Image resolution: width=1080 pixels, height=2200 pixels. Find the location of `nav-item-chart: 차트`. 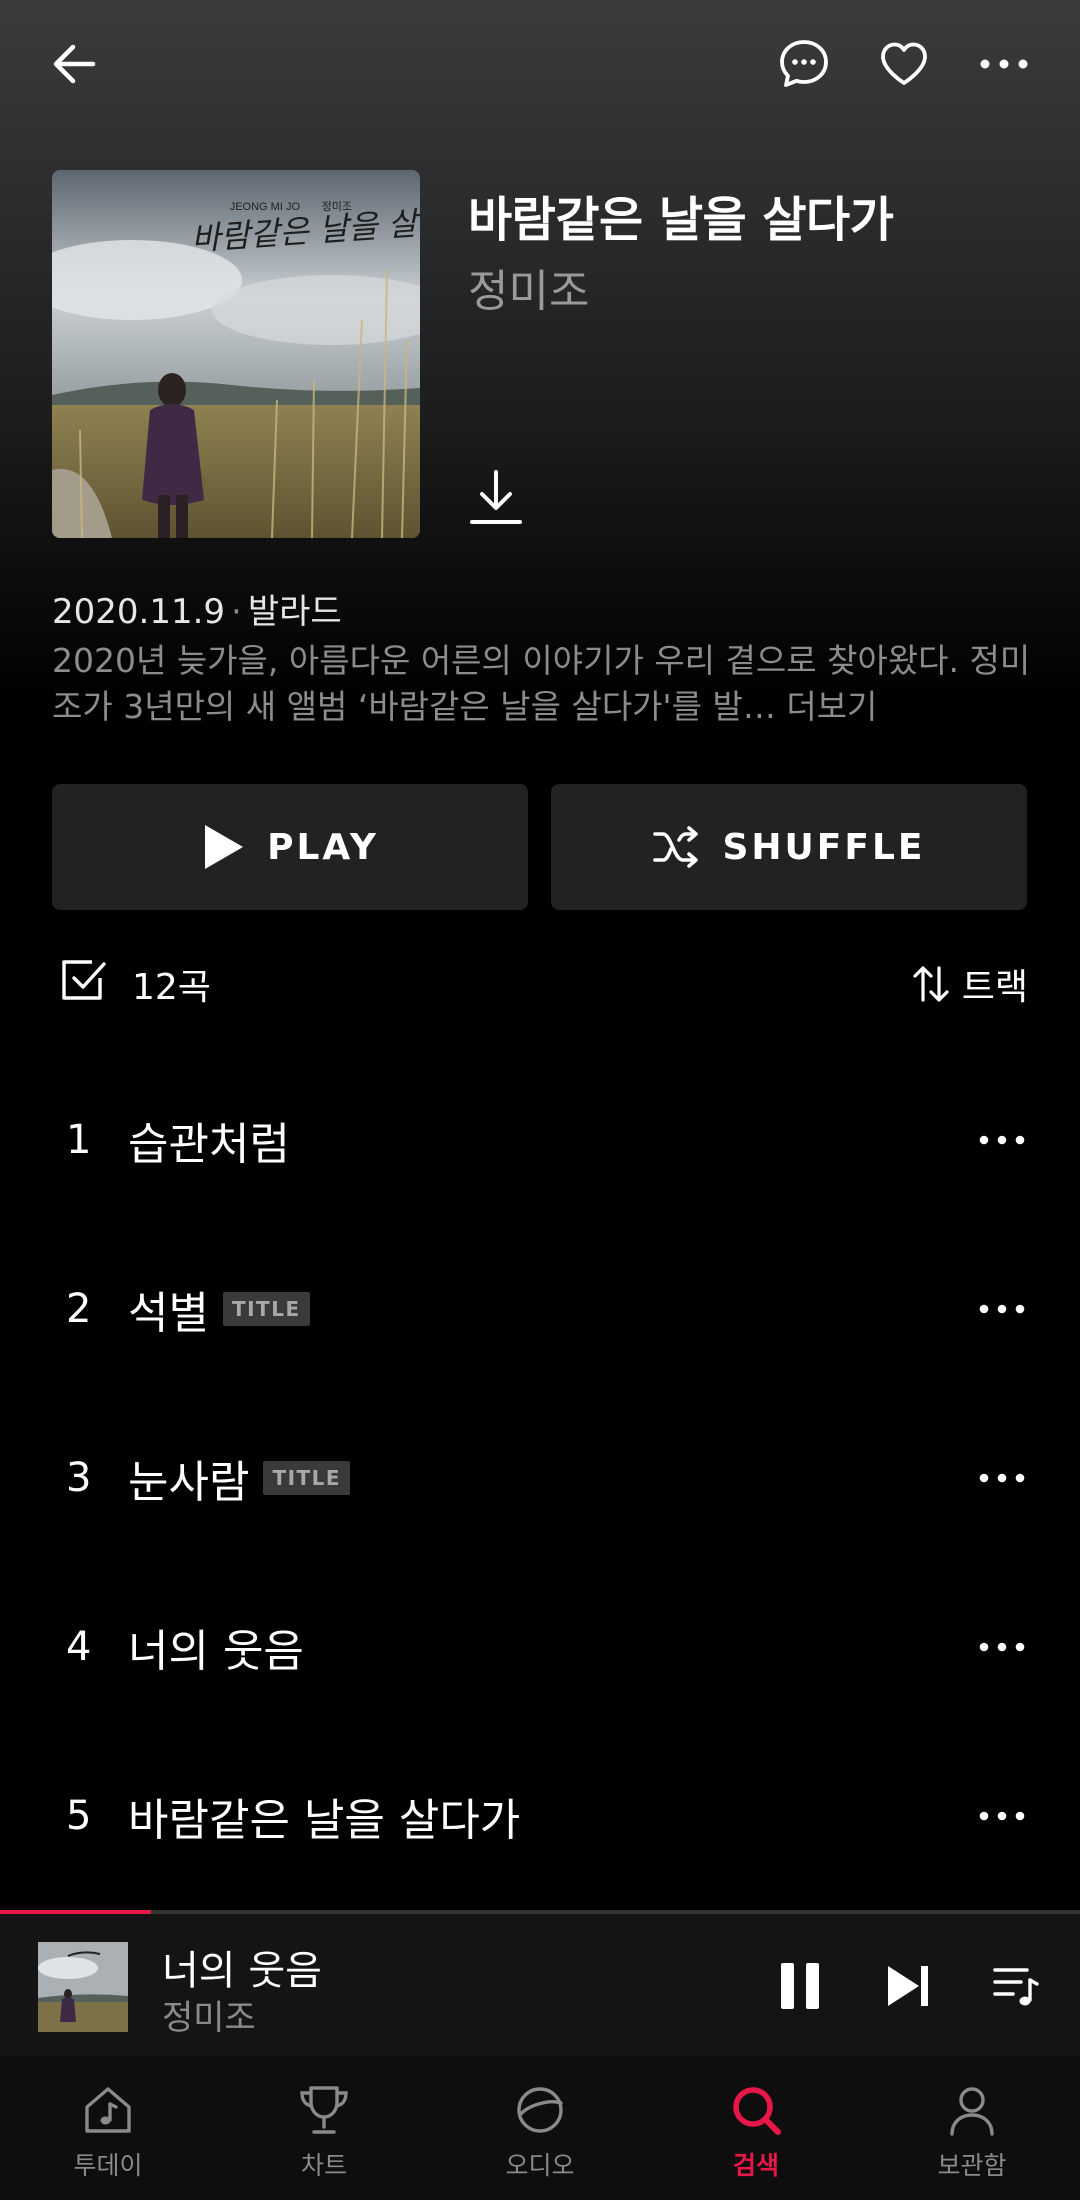

nav-item-chart: 차트 is located at coordinates (324, 2128).